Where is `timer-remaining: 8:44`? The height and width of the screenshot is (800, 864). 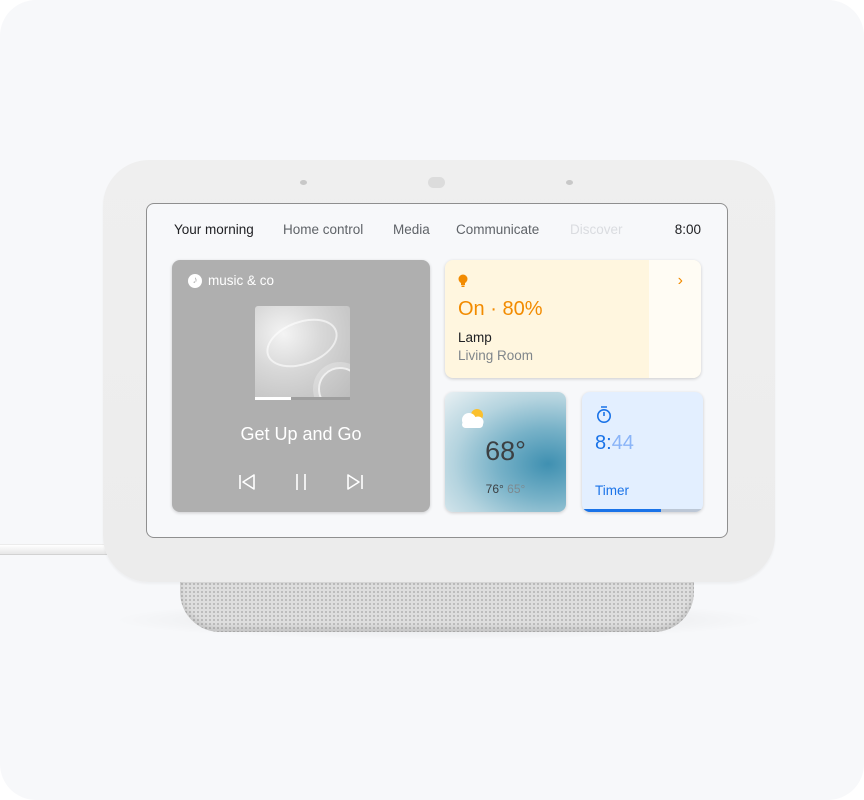
timer-remaining: 8:44 is located at coordinates (614, 443).